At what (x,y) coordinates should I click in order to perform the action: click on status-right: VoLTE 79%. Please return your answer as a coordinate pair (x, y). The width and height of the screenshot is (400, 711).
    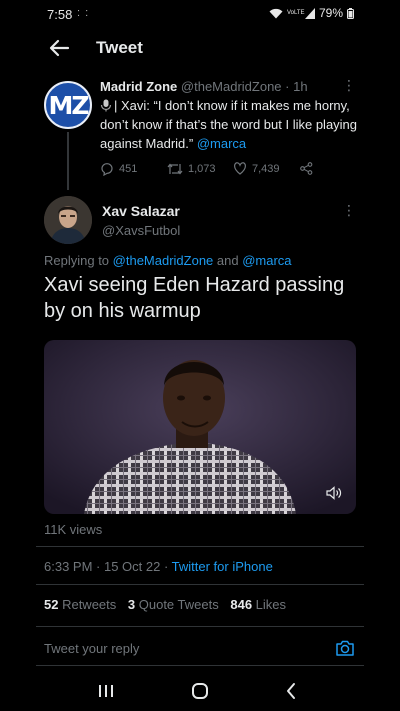
    Looking at the image, I should click on (311, 13).